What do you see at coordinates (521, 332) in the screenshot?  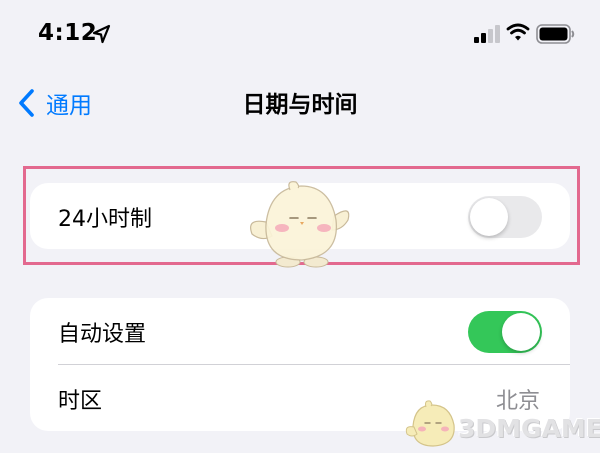 I see `toggle-knob` at bounding box center [521, 332].